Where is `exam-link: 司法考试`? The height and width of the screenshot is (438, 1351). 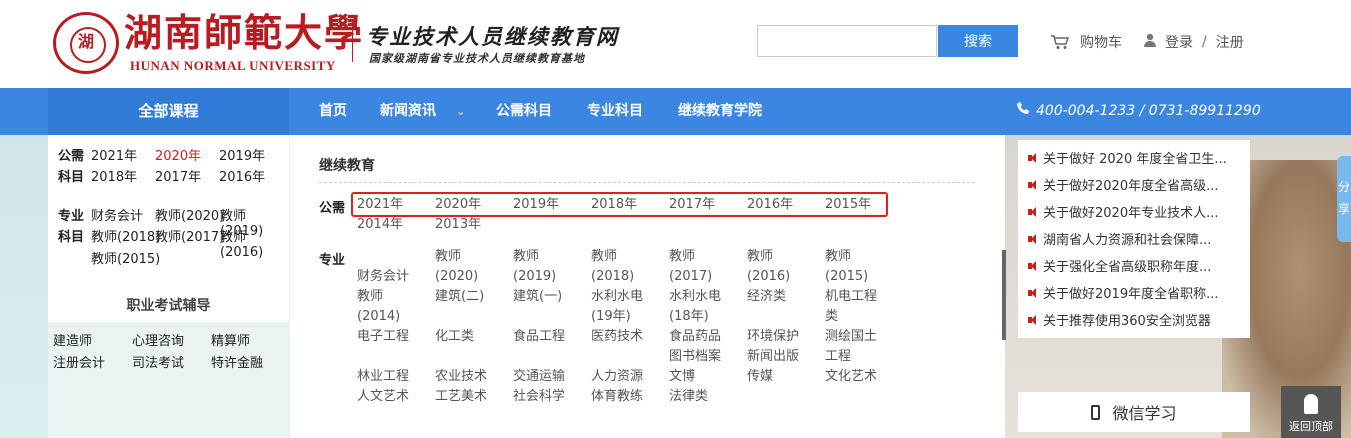 exam-link: 司法考试 is located at coordinates (158, 361).